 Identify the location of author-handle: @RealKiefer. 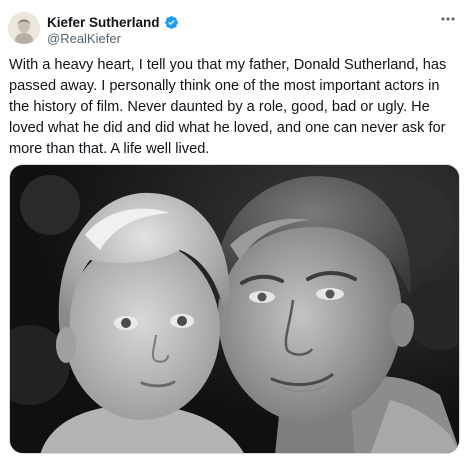
(84, 38).